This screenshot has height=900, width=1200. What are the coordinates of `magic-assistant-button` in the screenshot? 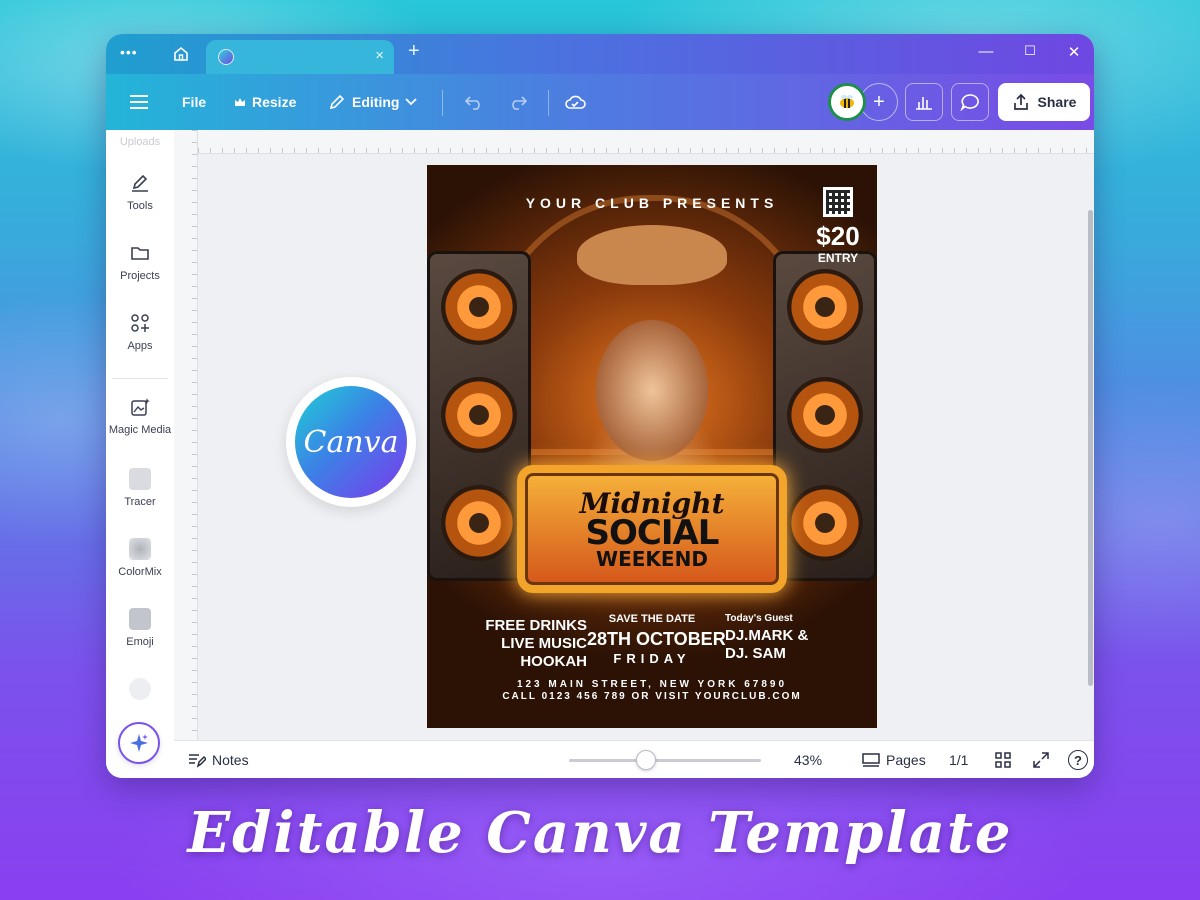 It's located at (139, 743).